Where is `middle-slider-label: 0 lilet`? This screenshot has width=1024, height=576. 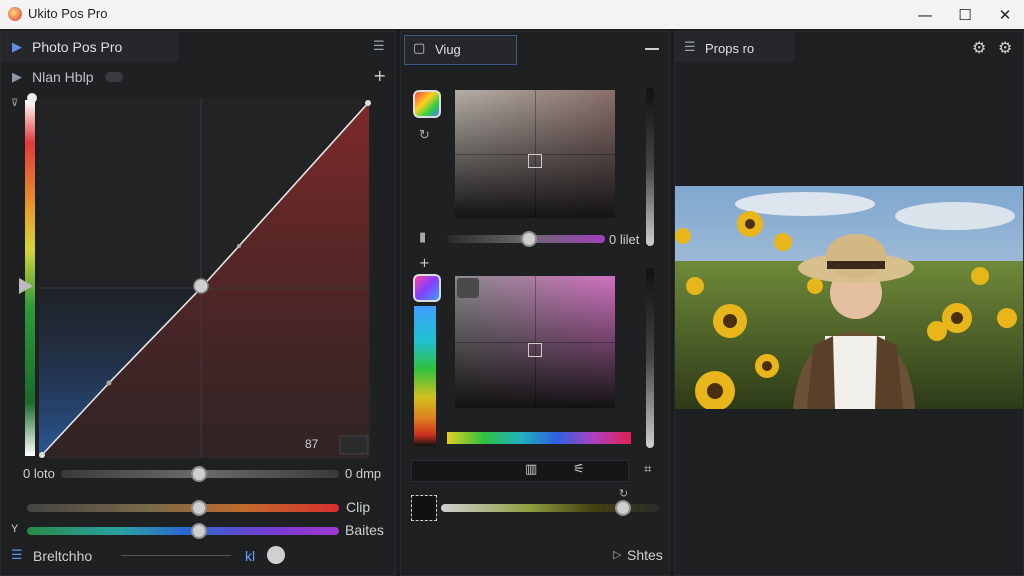
middle-slider-label: 0 lilet is located at coordinates (624, 239).